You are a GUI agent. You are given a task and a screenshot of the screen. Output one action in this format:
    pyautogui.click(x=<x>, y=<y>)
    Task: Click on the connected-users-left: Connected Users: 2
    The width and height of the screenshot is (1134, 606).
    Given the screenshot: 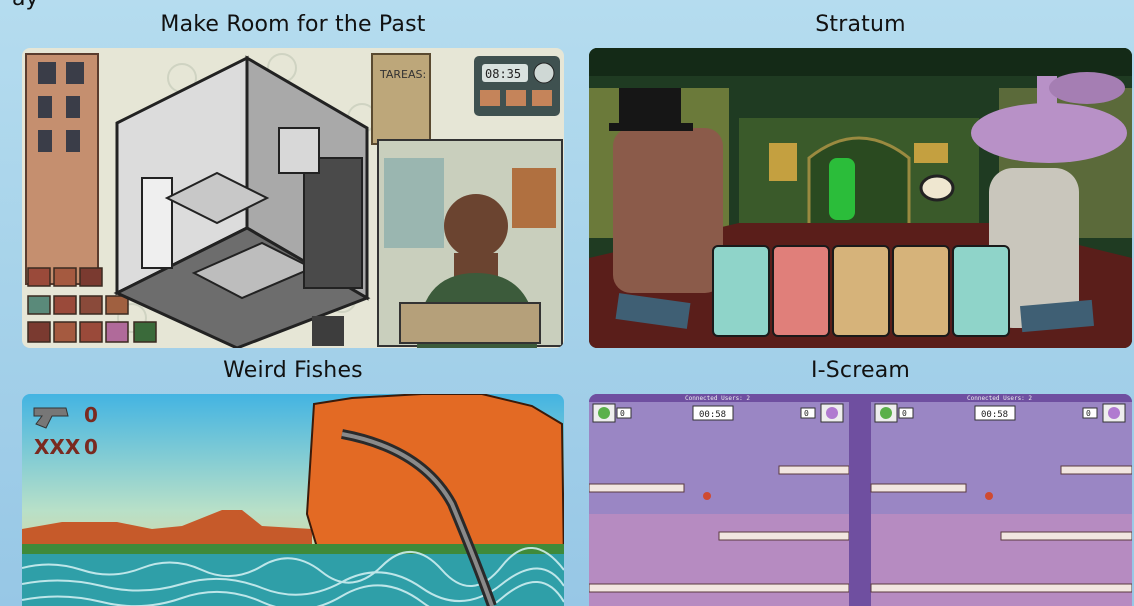 What is the action you would take?
    pyautogui.click(x=717, y=398)
    